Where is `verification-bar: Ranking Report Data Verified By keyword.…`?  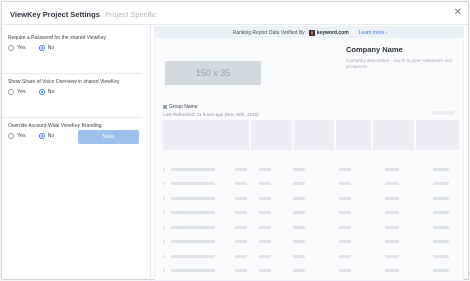 verification-bar: Ranking Report Data Verified By keyword.… is located at coordinates (309, 32).